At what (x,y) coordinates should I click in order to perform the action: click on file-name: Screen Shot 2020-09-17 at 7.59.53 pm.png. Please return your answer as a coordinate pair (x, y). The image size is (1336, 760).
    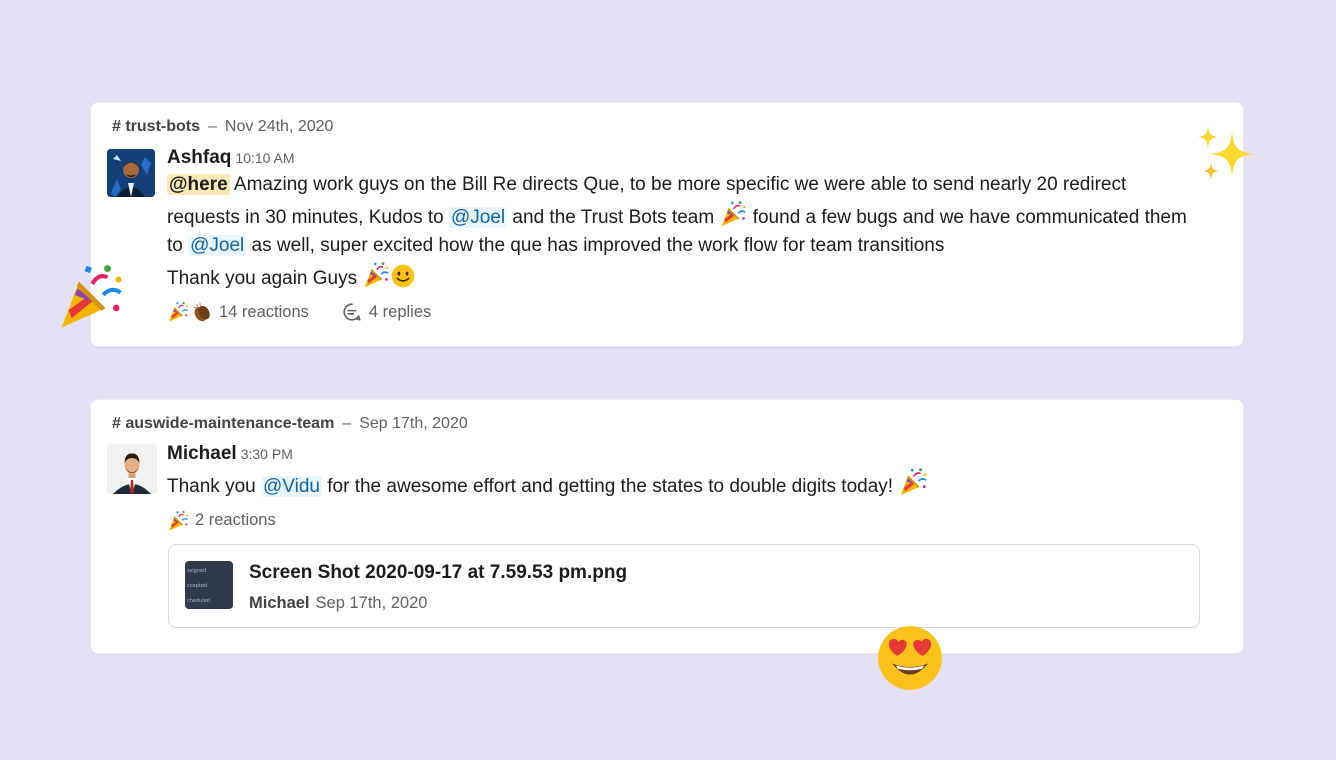
    Looking at the image, I should click on (438, 573).